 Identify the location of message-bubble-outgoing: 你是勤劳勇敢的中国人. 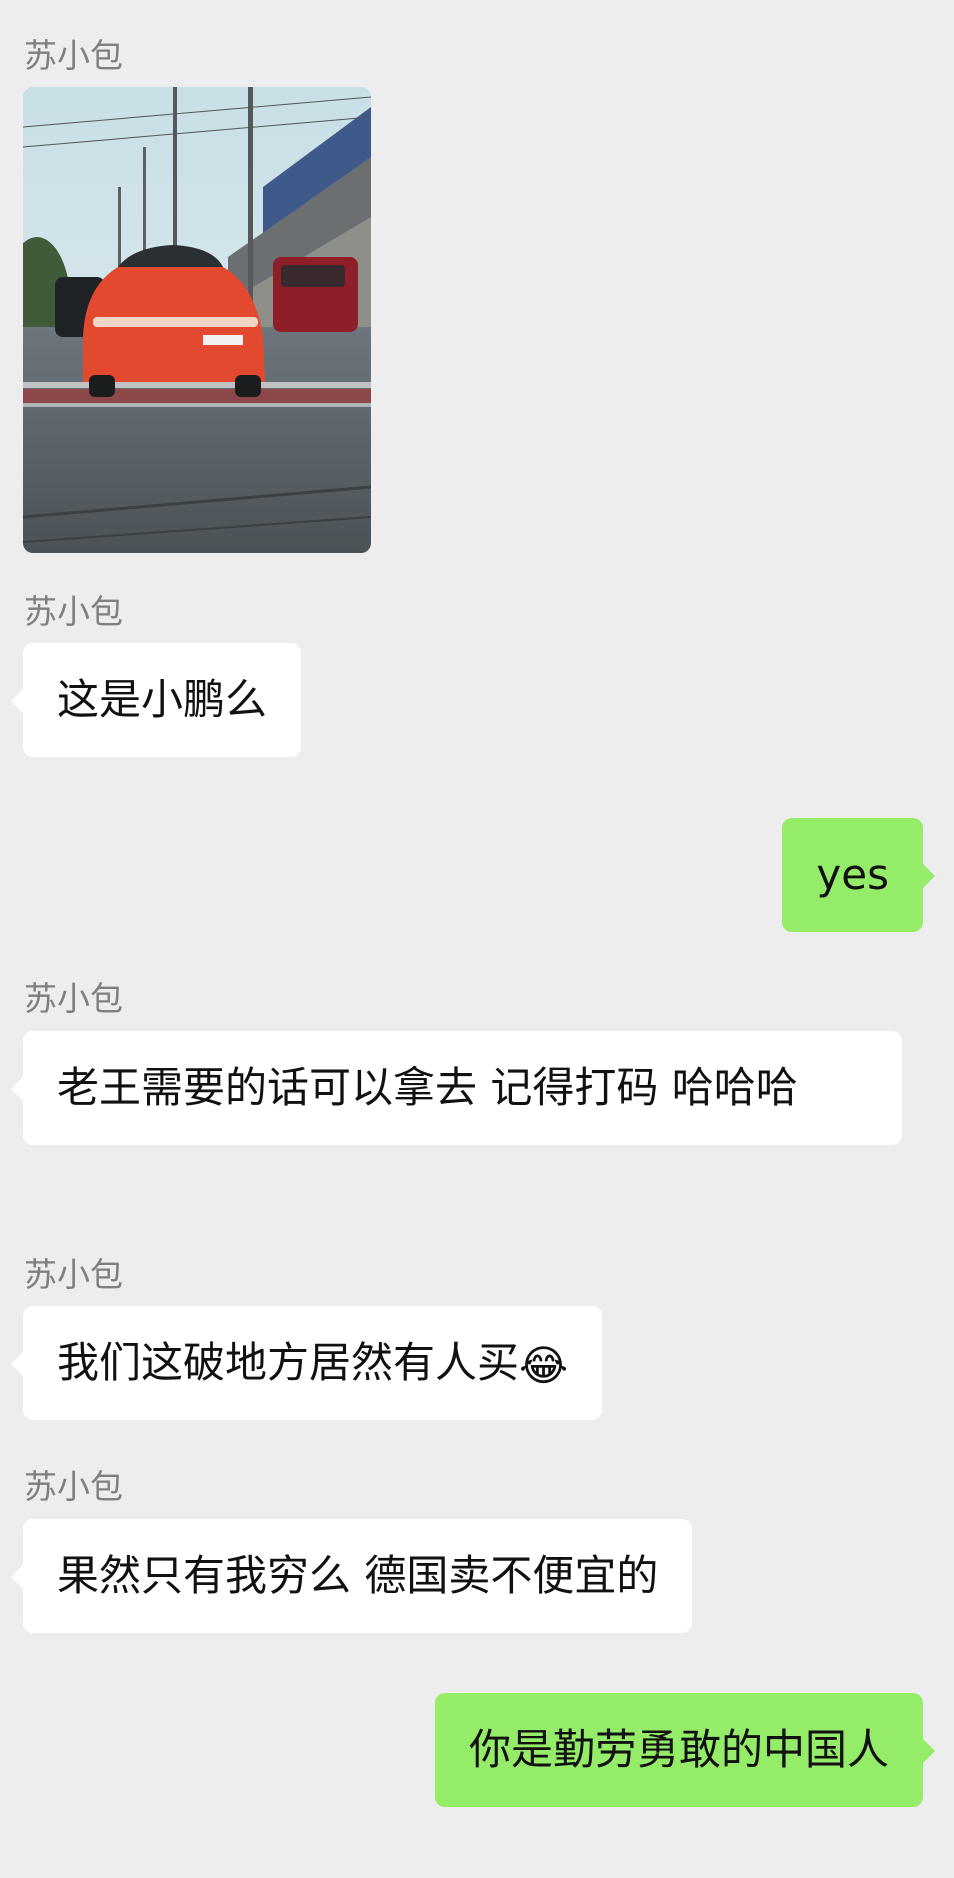
(685, 1750).